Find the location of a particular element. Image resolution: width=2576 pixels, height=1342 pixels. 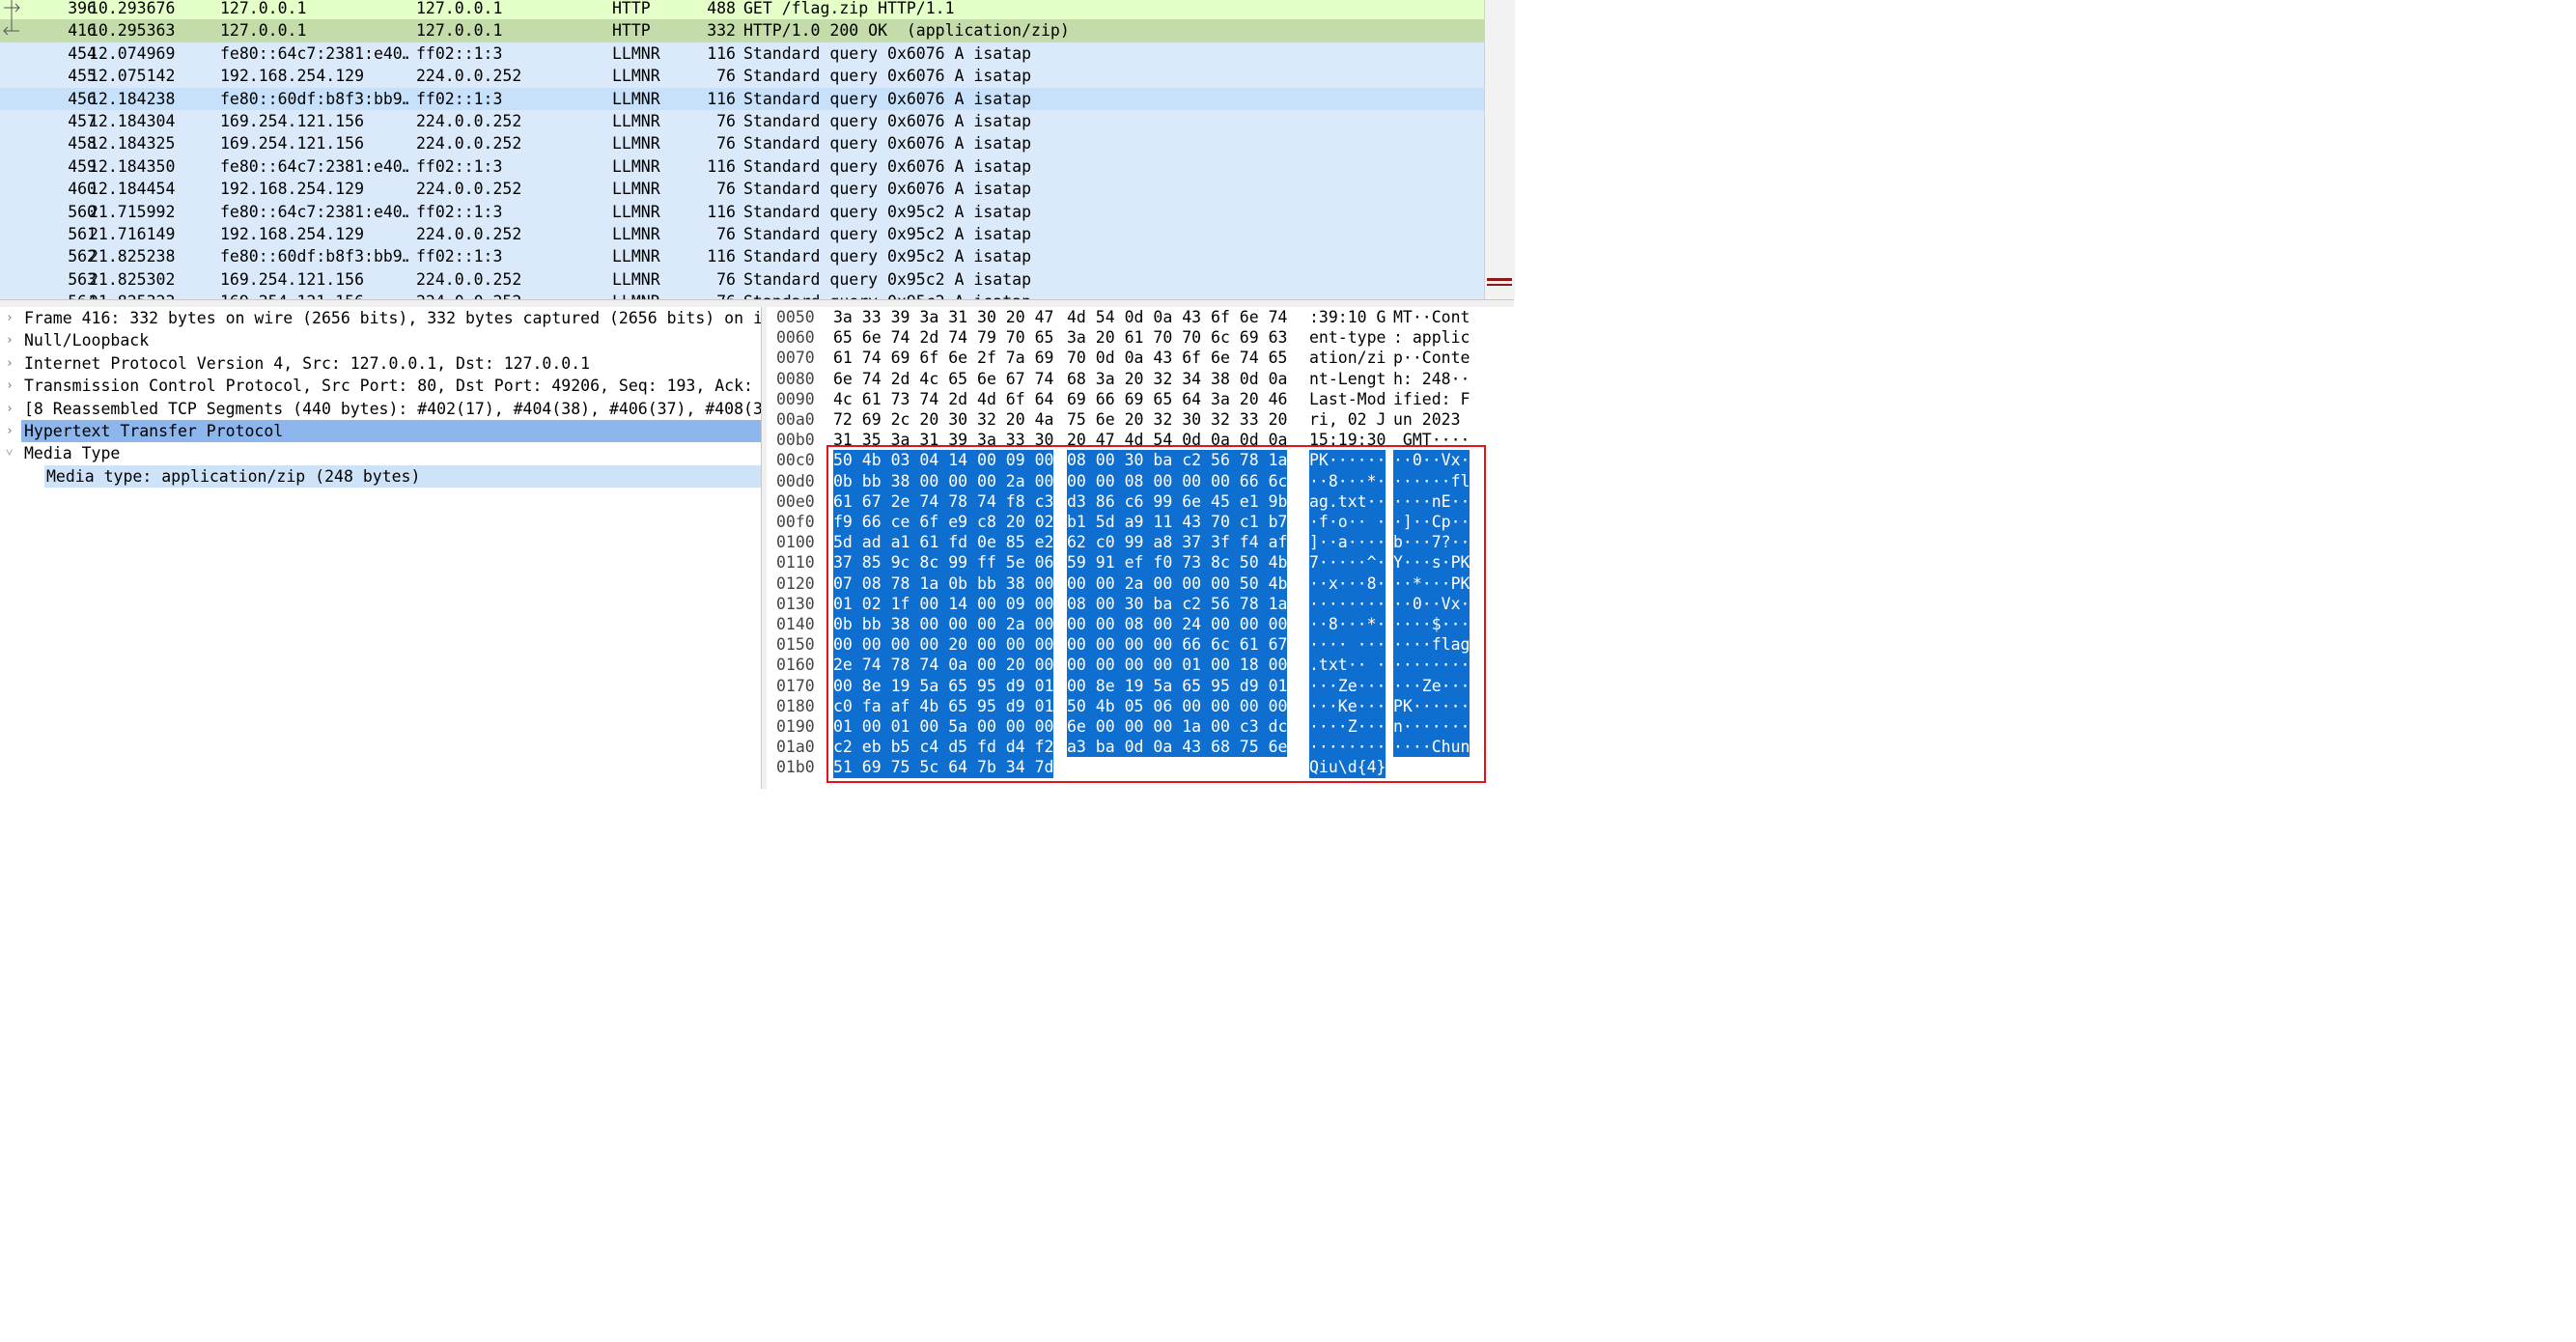

hex-bytes-group1: 72 69 2c 20 30 32 20 4a is located at coordinates (944, 419).